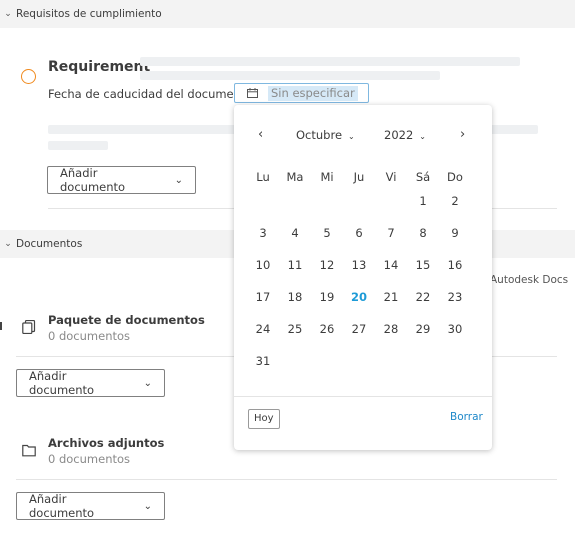 The image size is (575, 551). Describe the element at coordinates (359, 265) in the screenshot. I see `calendar-day: 13` at that location.